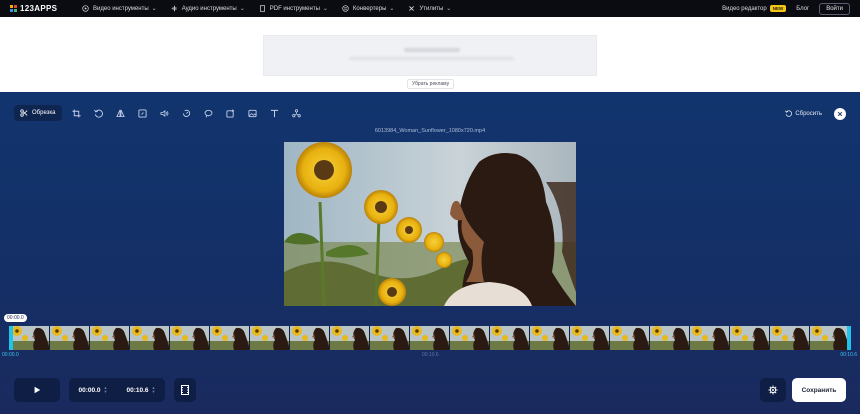 This screenshot has width=860, height=414. I want to click on crop-tool-button, so click(77, 113).